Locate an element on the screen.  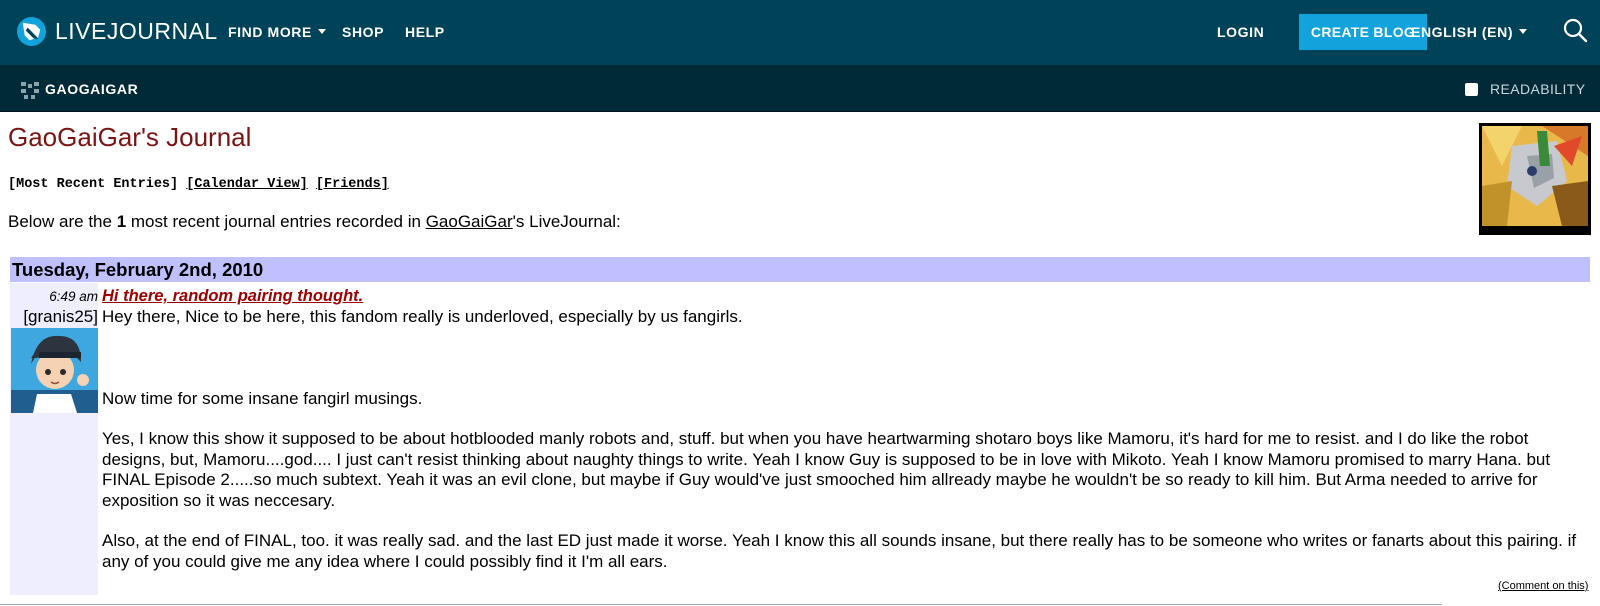
comment-on-this-link: (Comment on this) is located at coordinates (1543, 586).